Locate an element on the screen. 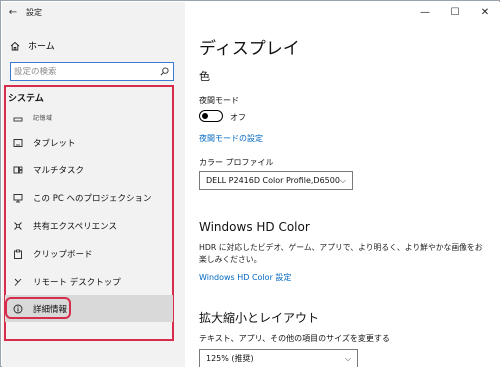  maximize-icon: ☐ is located at coordinates (455, 12).